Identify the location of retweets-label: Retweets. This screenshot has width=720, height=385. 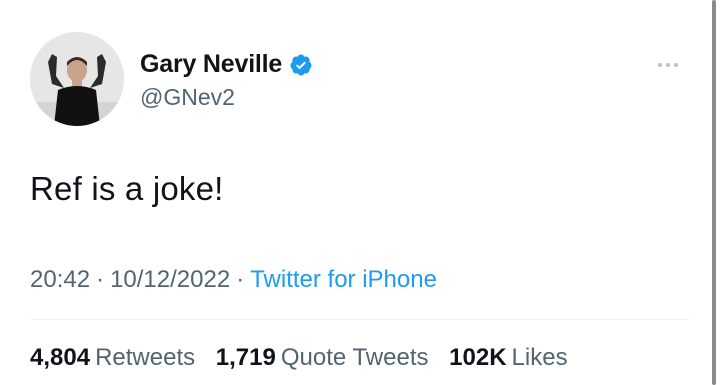
(145, 357).